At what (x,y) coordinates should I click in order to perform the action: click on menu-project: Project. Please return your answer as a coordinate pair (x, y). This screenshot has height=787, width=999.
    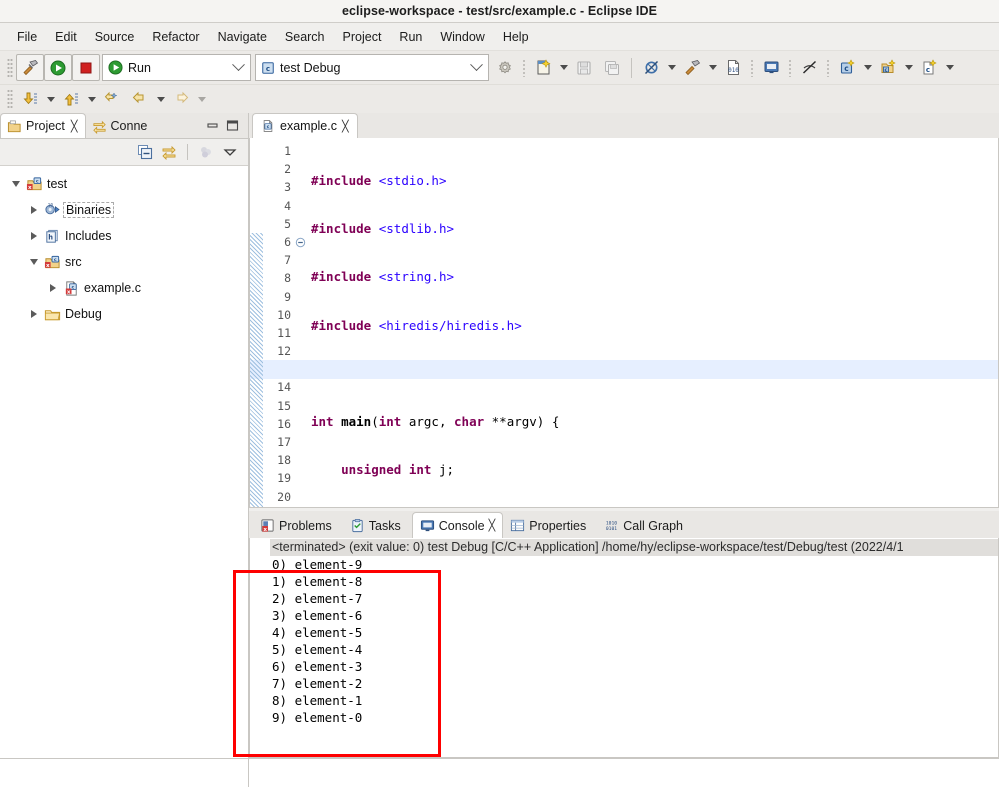
    Looking at the image, I should click on (362, 37).